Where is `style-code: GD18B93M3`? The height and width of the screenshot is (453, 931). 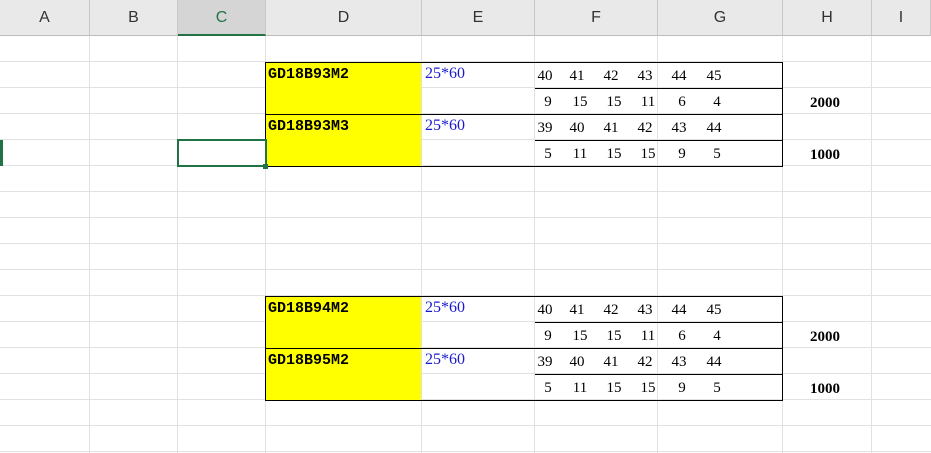
style-code: GD18B93M3 is located at coordinates (309, 126).